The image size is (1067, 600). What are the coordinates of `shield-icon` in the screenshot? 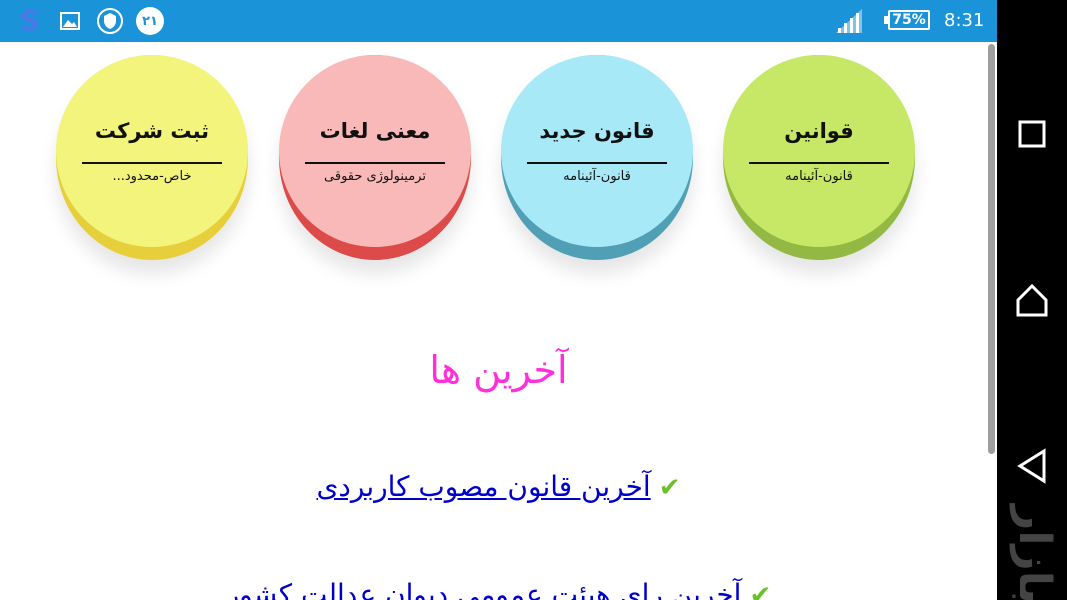 It's located at (110, 21).